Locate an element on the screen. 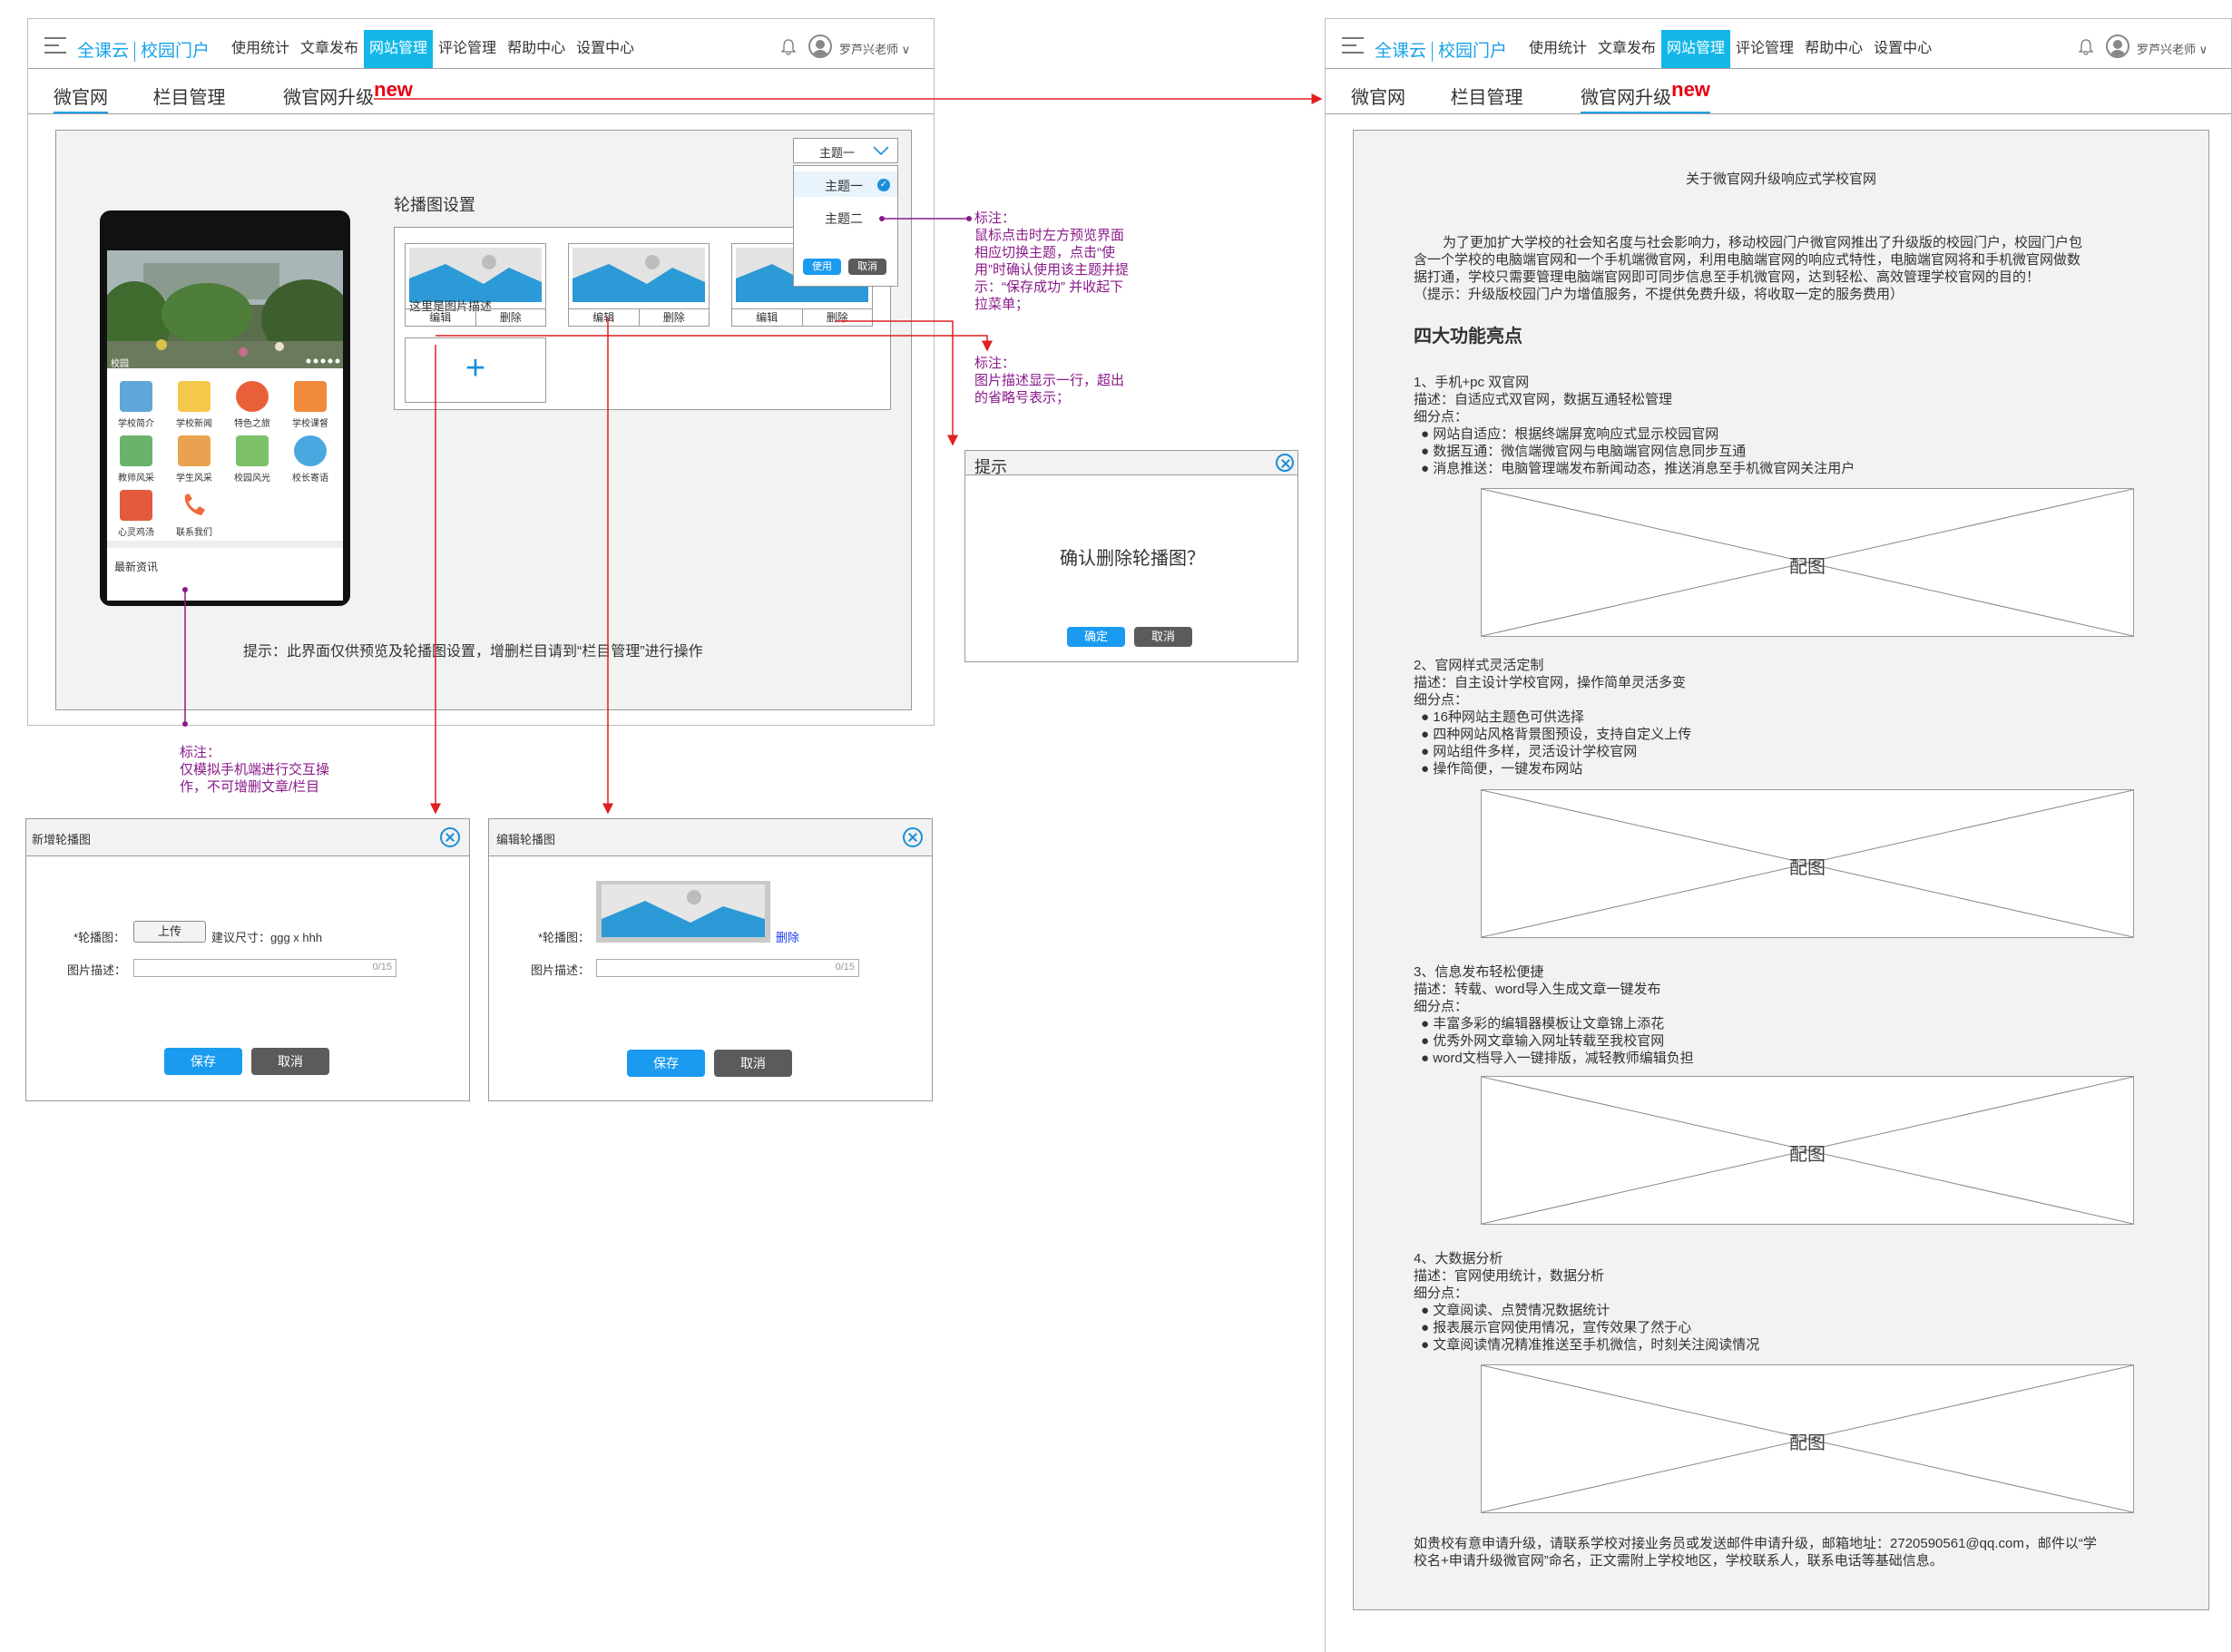 The image size is (2232, 1652). brand-name: 全课云 is located at coordinates (1401, 51).